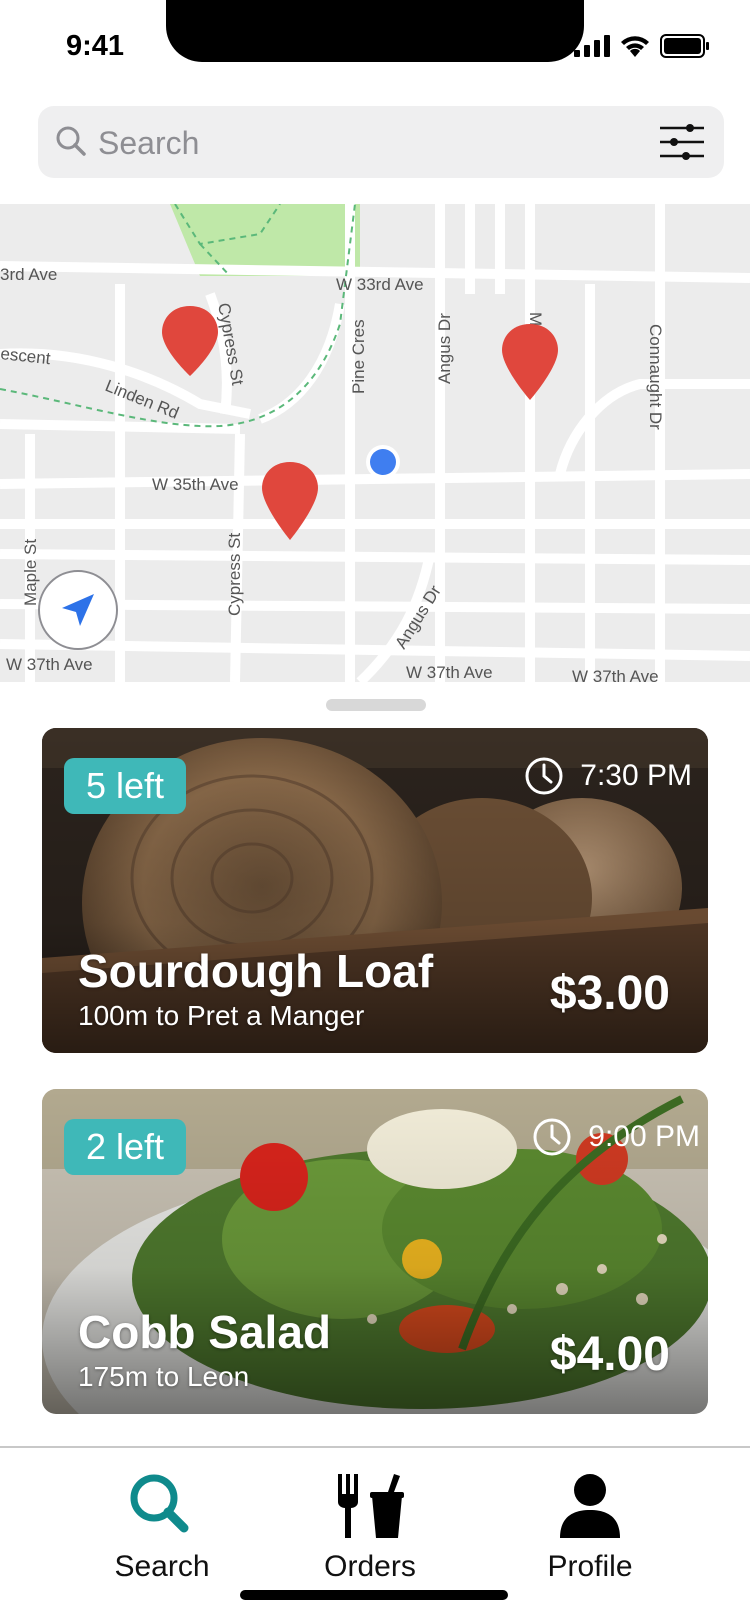  Describe the element at coordinates (371, 1506) in the screenshot. I see `fork-and-cup-icon` at that location.